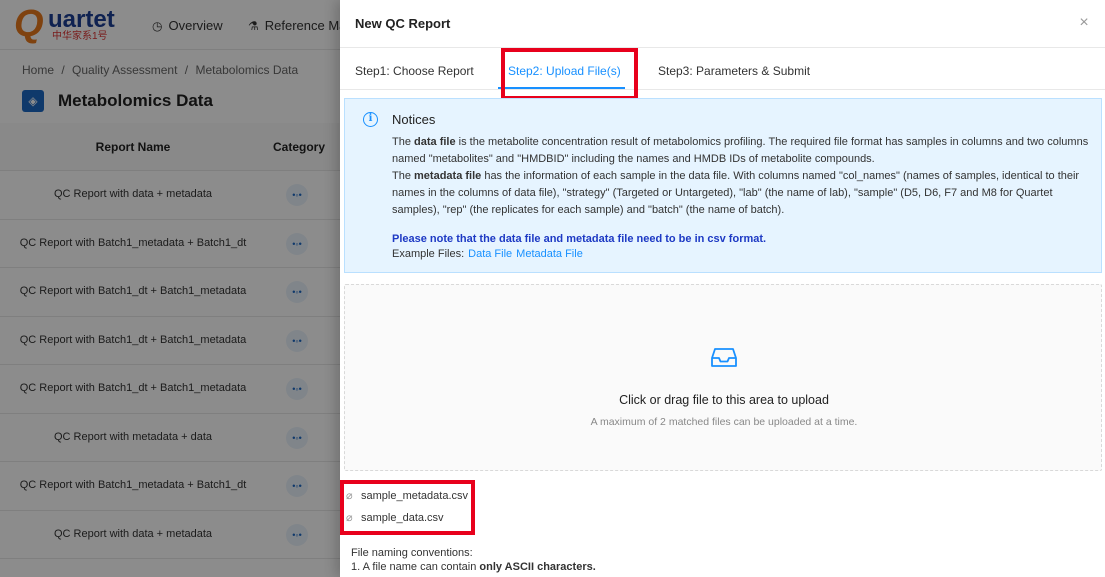 The height and width of the screenshot is (577, 1105). Describe the element at coordinates (402, 518) in the screenshot. I see `file-name: sample_data.csv` at that location.